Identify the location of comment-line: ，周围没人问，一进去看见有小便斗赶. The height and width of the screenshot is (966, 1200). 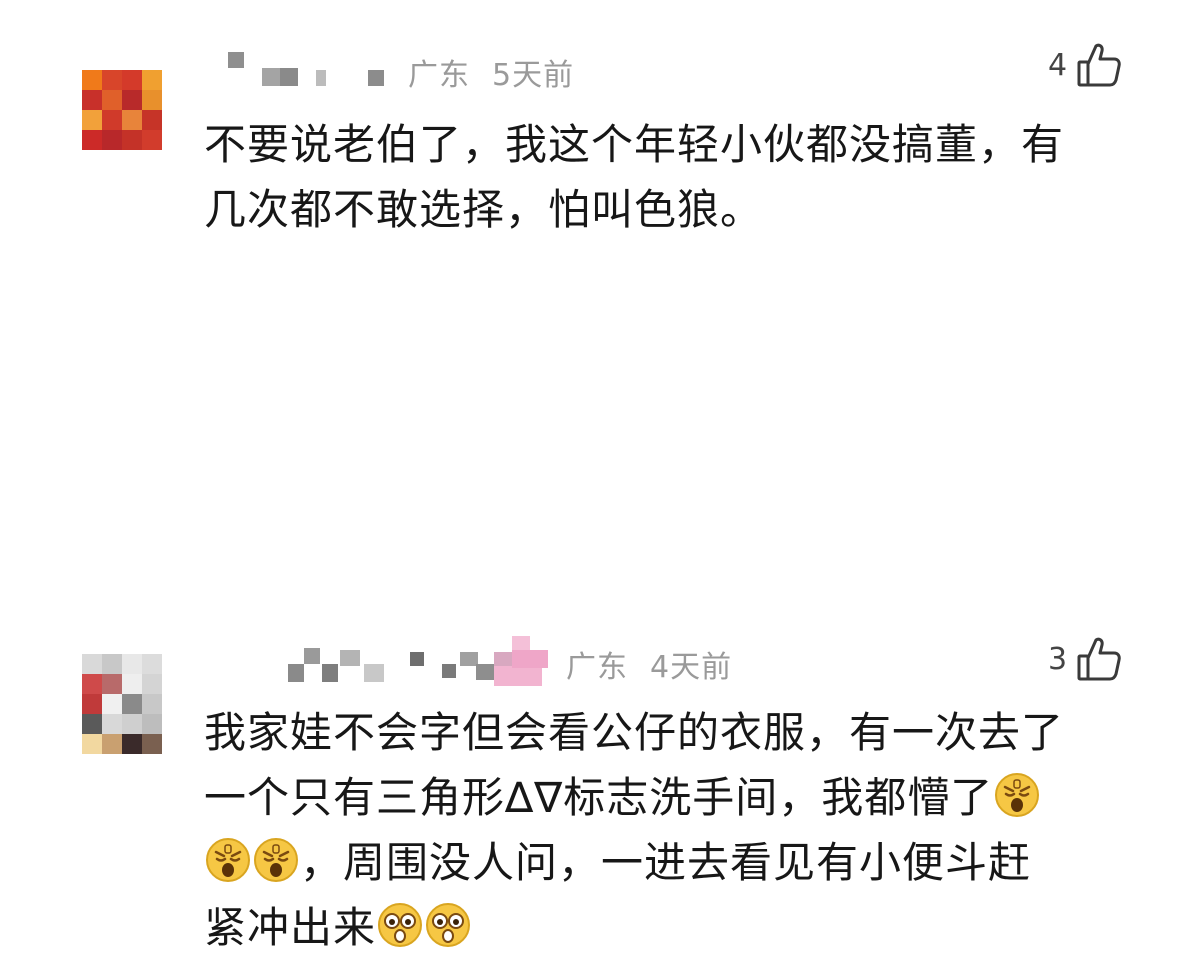
(674, 862).